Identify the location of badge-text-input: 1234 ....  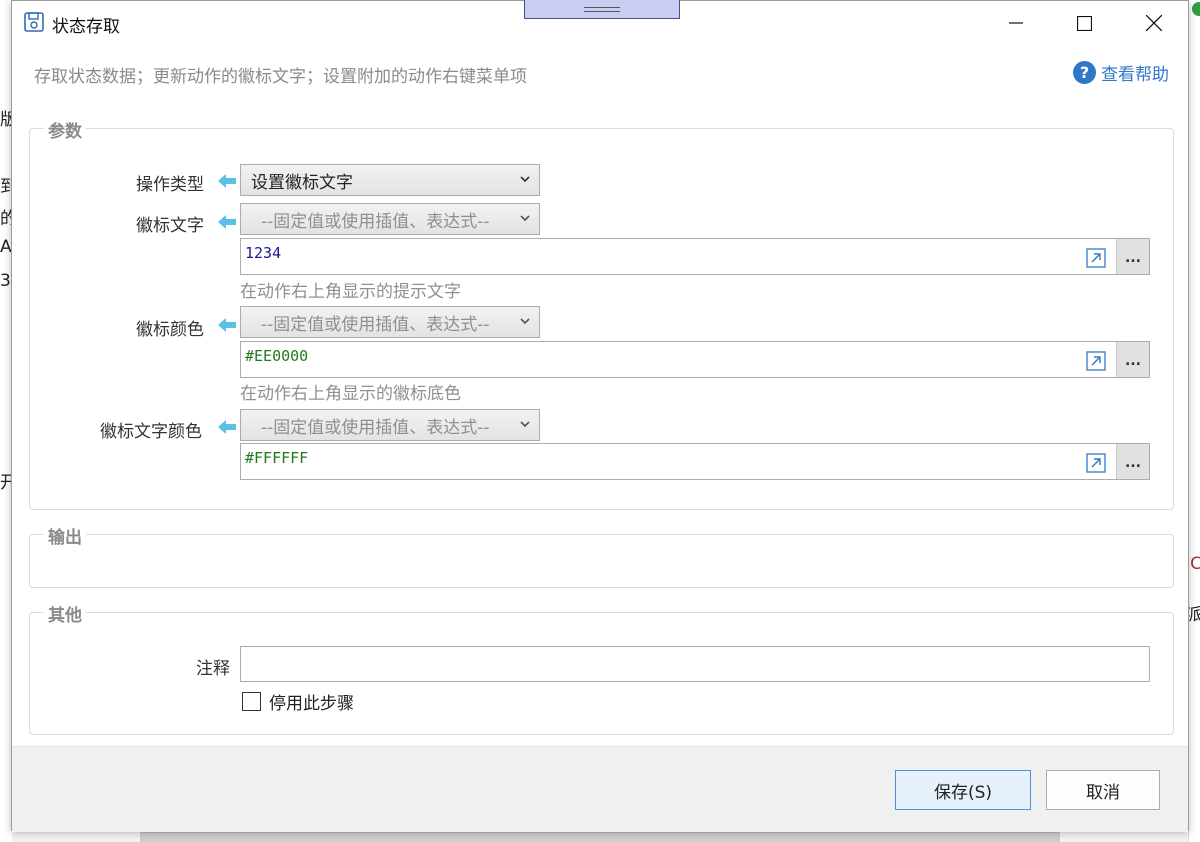
(695, 256).